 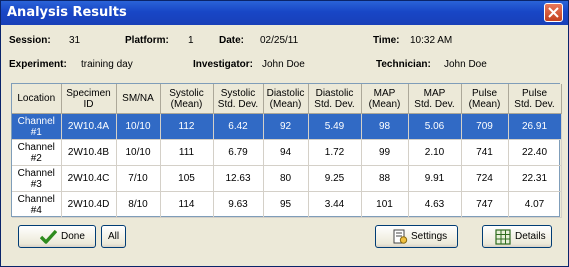 What do you see at coordinates (435, 99) in the screenshot?
I see `header-map-std-dev: MAP Std. Dev.` at bounding box center [435, 99].